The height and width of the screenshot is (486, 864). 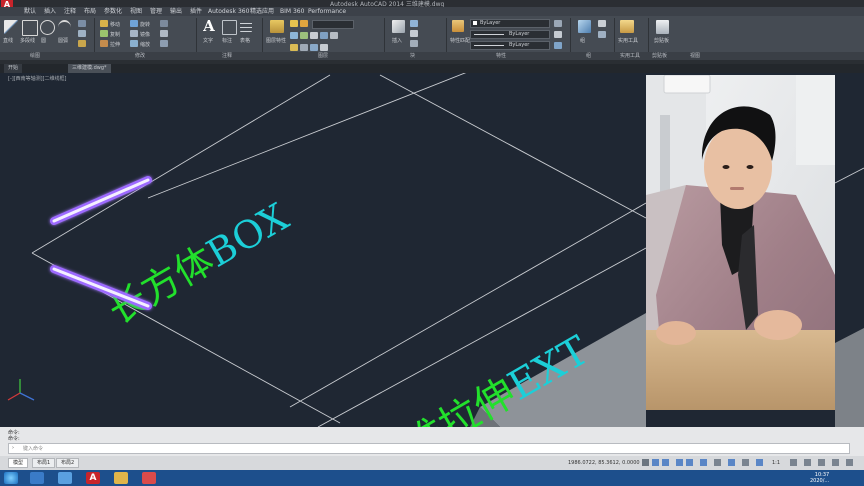 I want to click on tab-annotate: 注释, so click(x=70, y=11).